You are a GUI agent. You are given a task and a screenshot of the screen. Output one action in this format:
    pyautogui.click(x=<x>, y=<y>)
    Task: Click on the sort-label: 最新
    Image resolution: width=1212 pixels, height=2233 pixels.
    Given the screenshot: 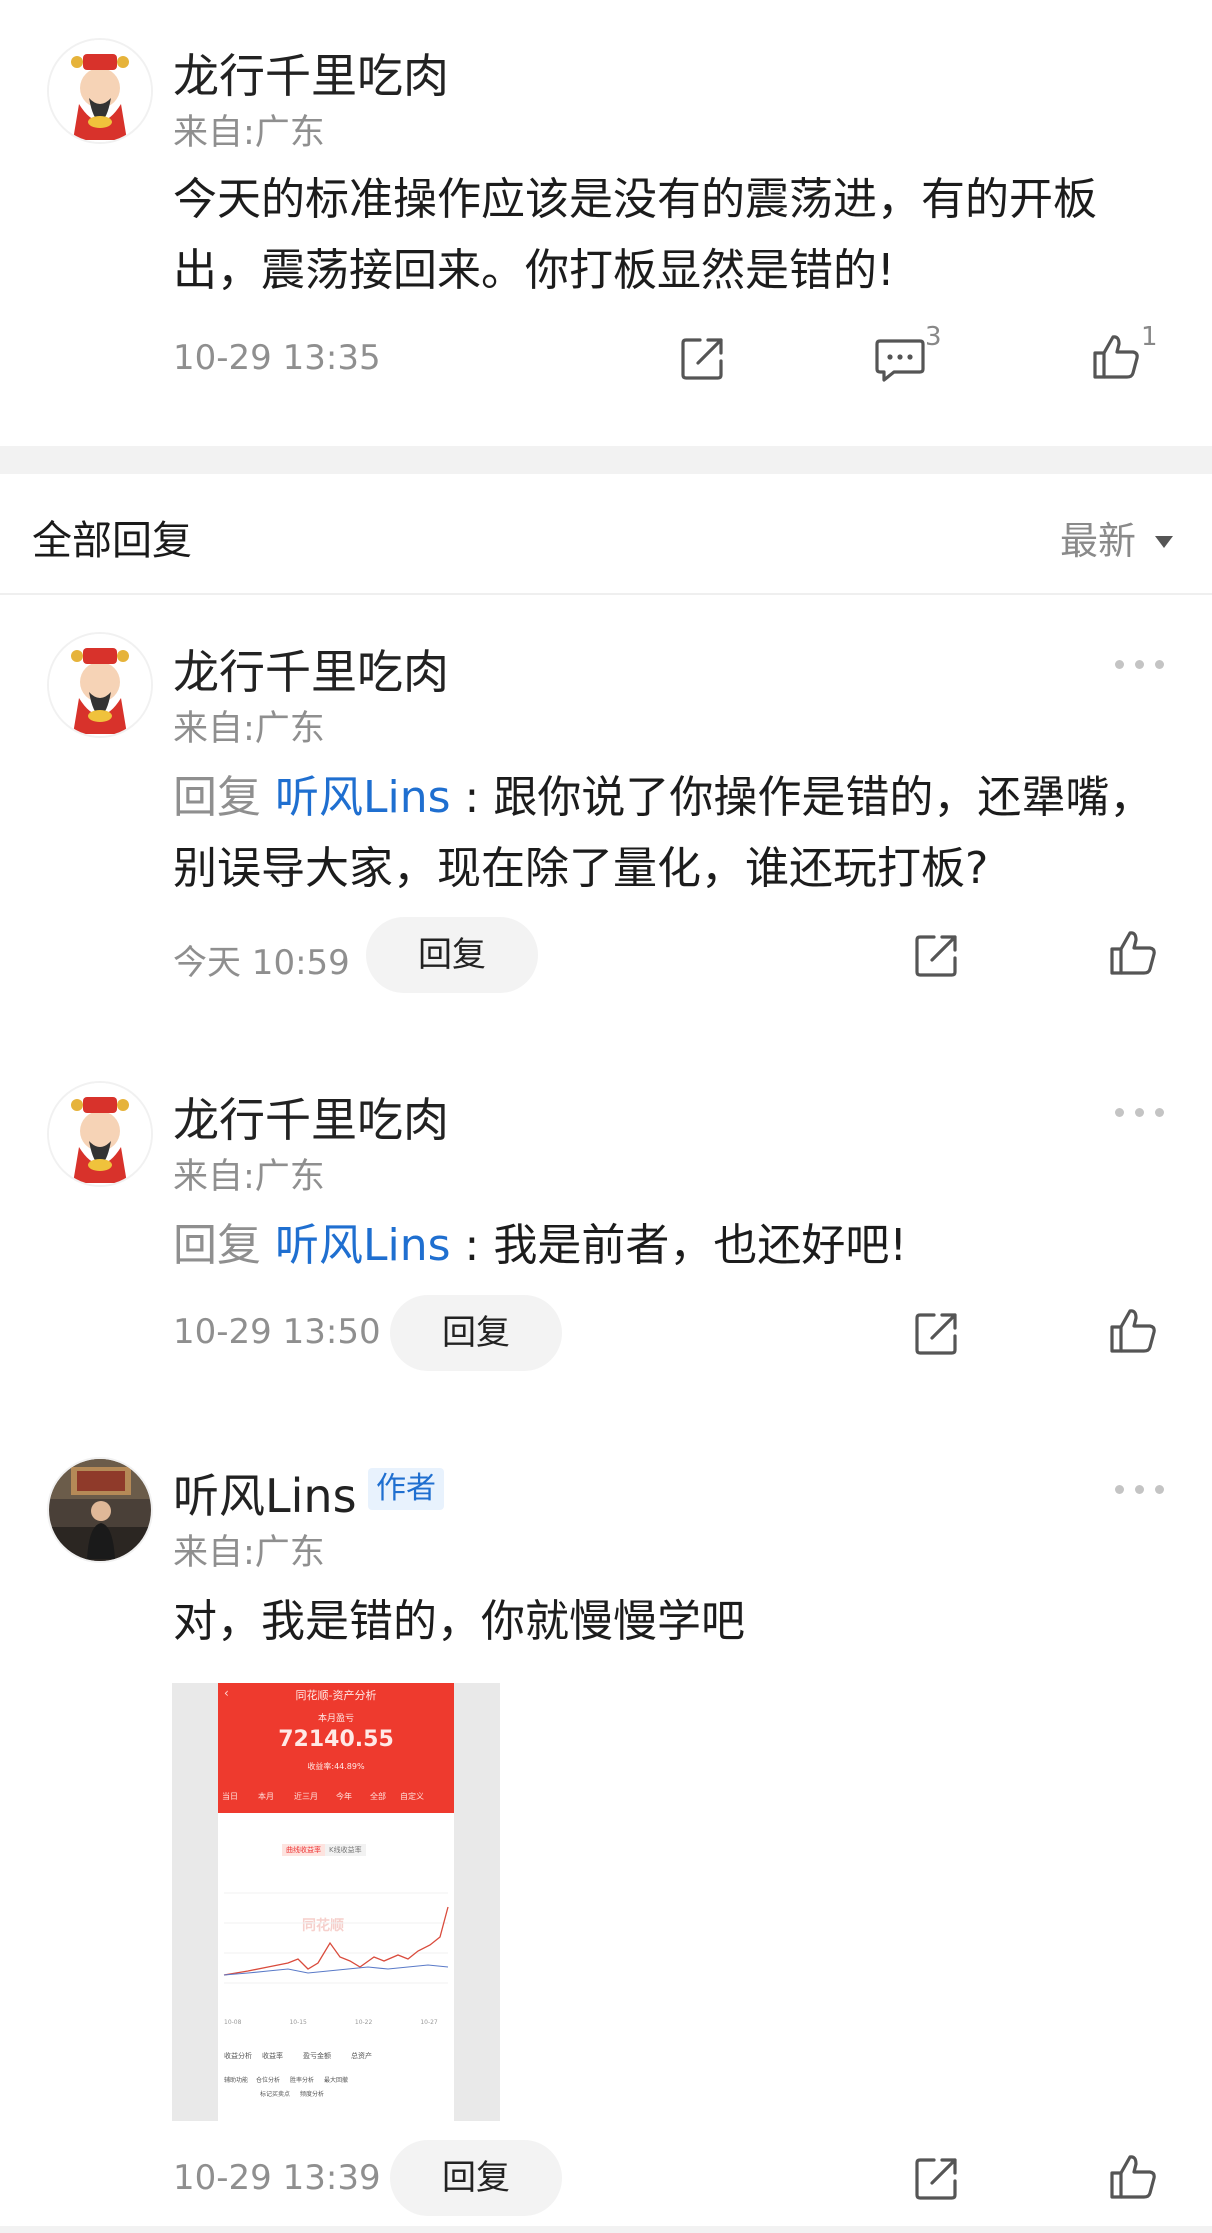 What is the action you would take?
    pyautogui.click(x=1098, y=541)
    